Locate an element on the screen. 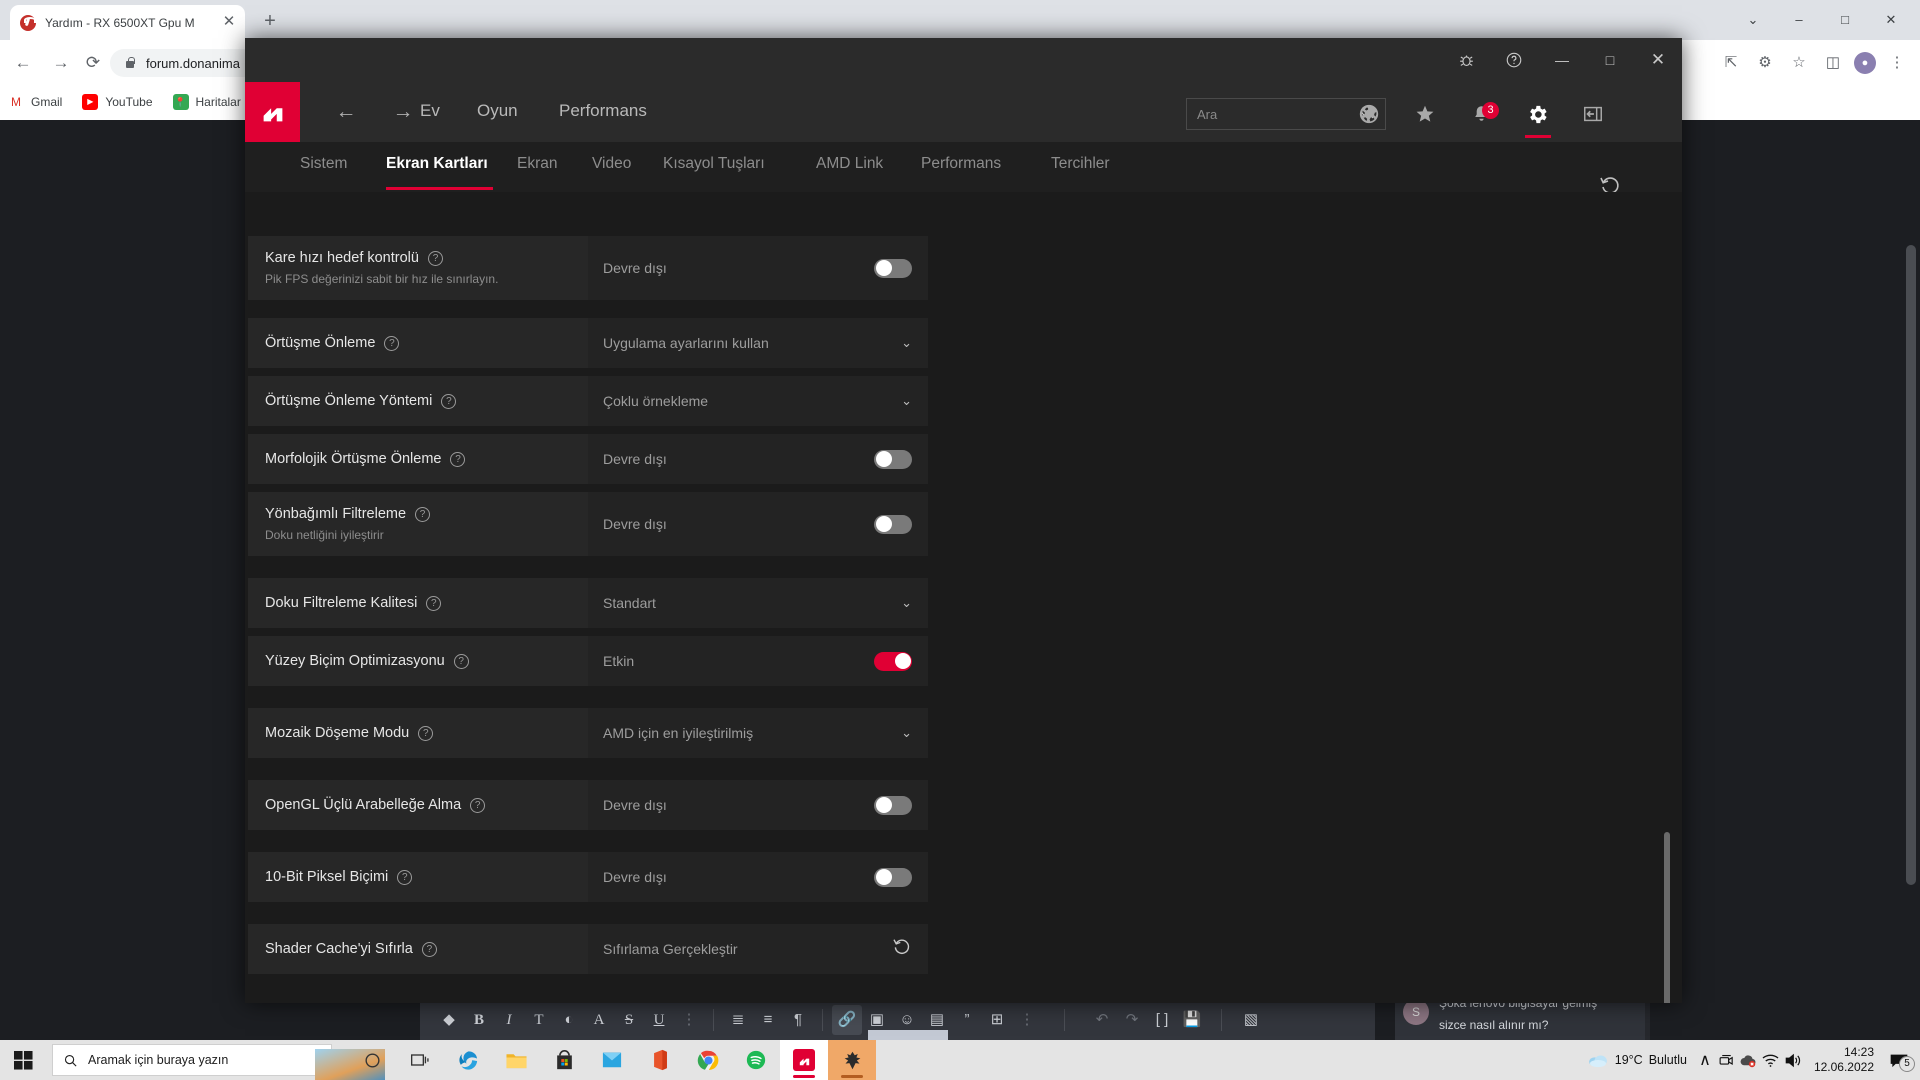 Image resolution: width=1920 pixels, height=1080 pixels. tray-chevron-up-icon: ∧ is located at coordinates (1705, 1060).